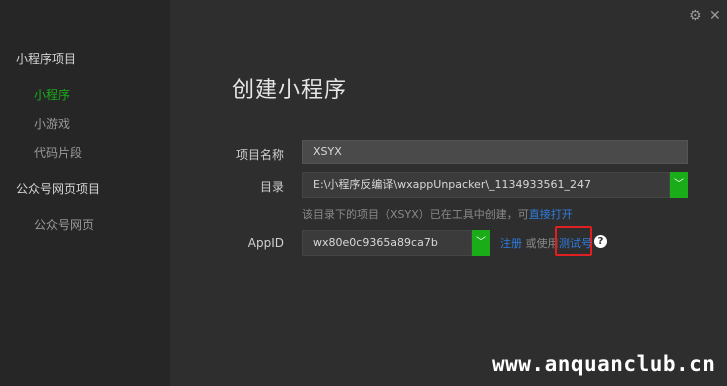 This screenshot has height=386, width=727. Describe the element at coordinates (387, 243) in the screenshot. I see `appid-input: wx80e0c9365a89ca7b` at that location.